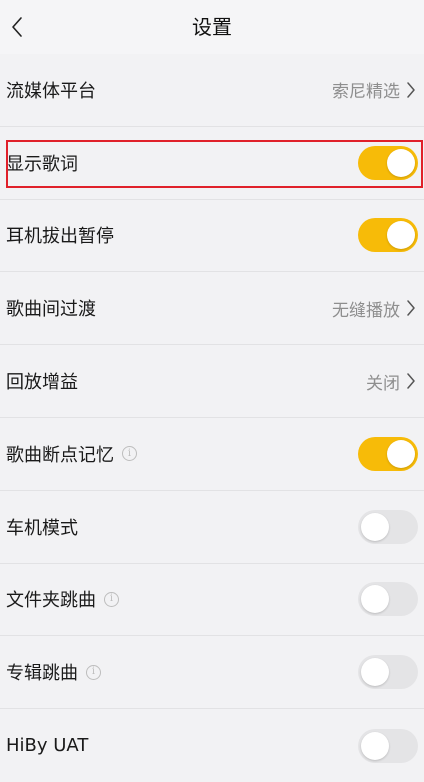 The height and width of the screenshot is (782, 424). What do you see at coordinates (212, 527) in the screenshot?
I see `setting-car-mode: 车机模式` at bounding box center [212, 527].